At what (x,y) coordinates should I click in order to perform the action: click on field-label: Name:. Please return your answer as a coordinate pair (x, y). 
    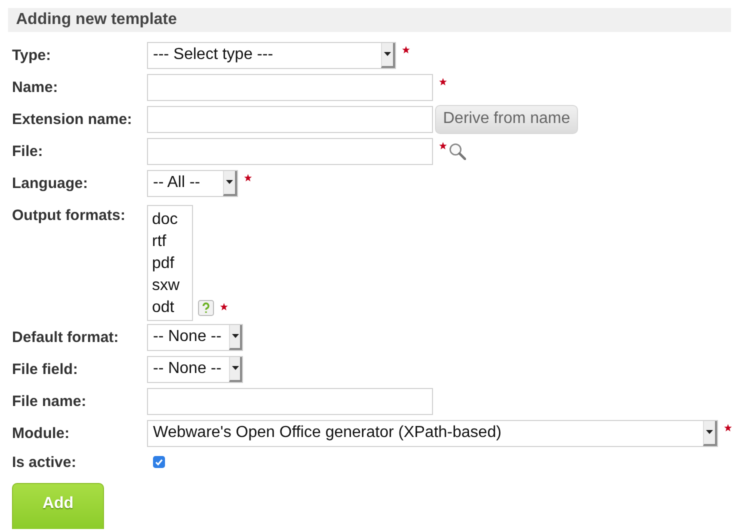
    Looking at the image, I should click on (35, 87).